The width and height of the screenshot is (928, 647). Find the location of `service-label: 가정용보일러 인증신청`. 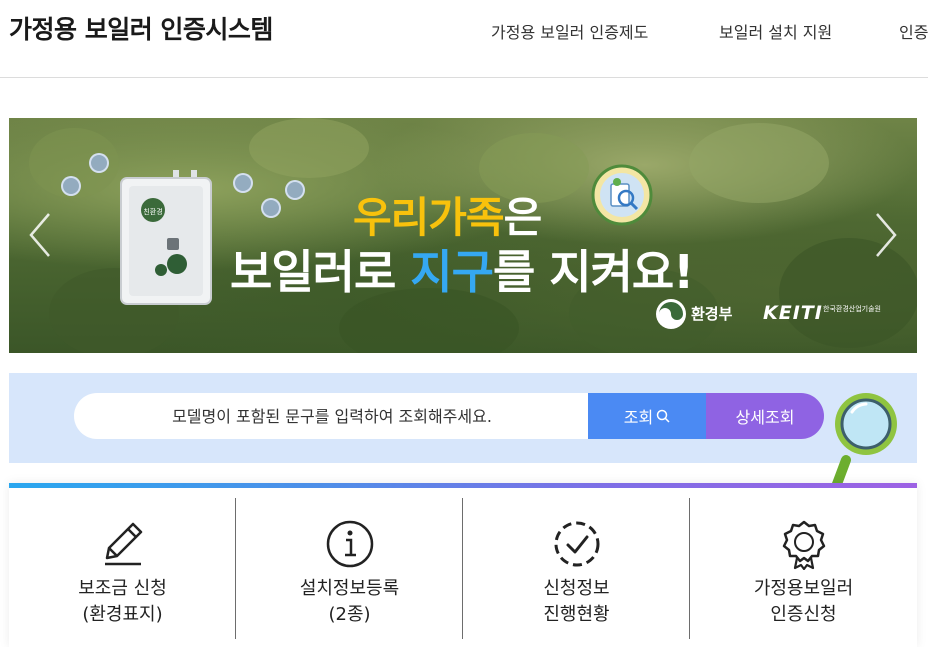

service-label: 가정용보일러 인증신청 is located at coordinates (803, 602).